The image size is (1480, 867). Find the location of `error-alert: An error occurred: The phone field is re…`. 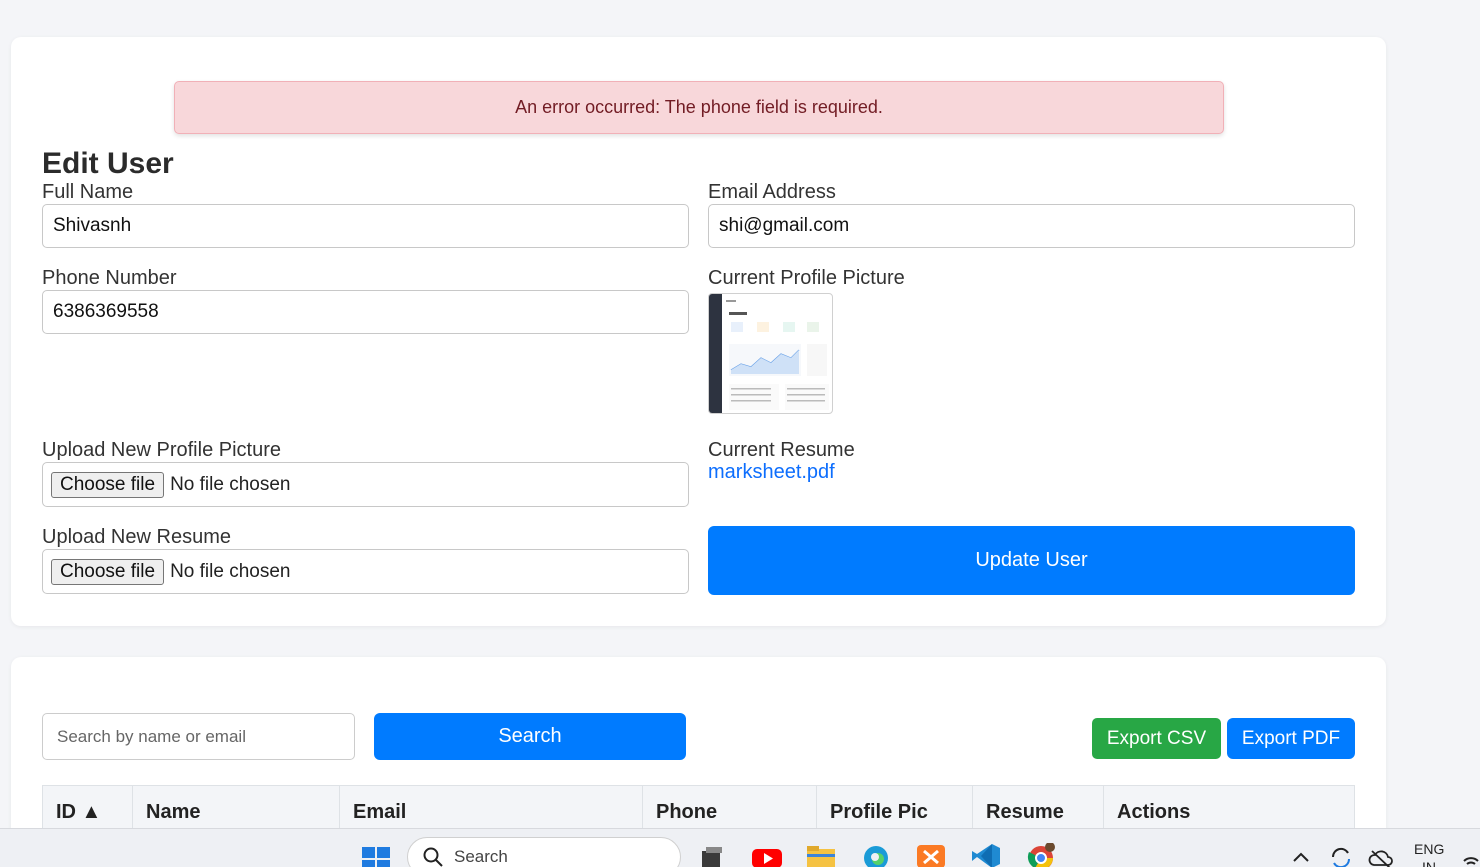

error-alert: An error occurred: The phone field is re… is located at coordinates (699, 107).